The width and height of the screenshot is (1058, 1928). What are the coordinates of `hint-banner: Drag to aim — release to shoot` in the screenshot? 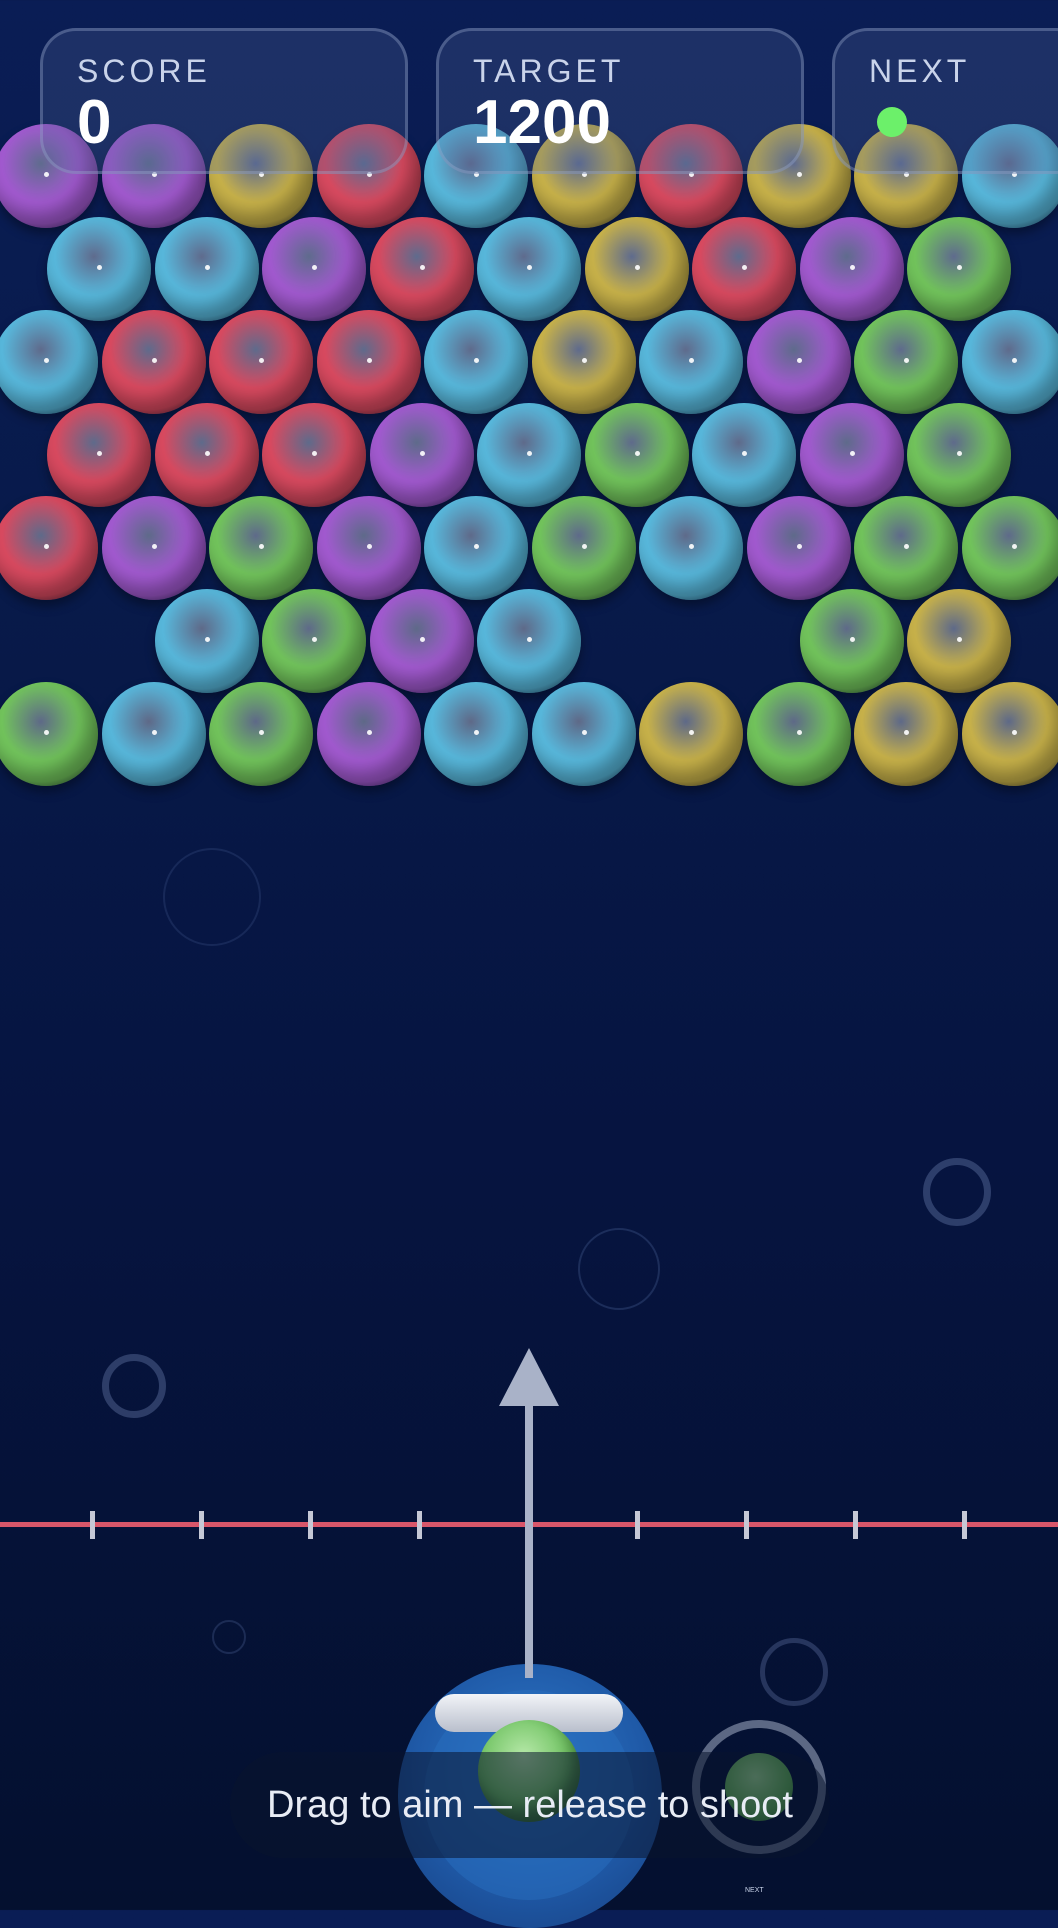 It's located at (530, 1805).